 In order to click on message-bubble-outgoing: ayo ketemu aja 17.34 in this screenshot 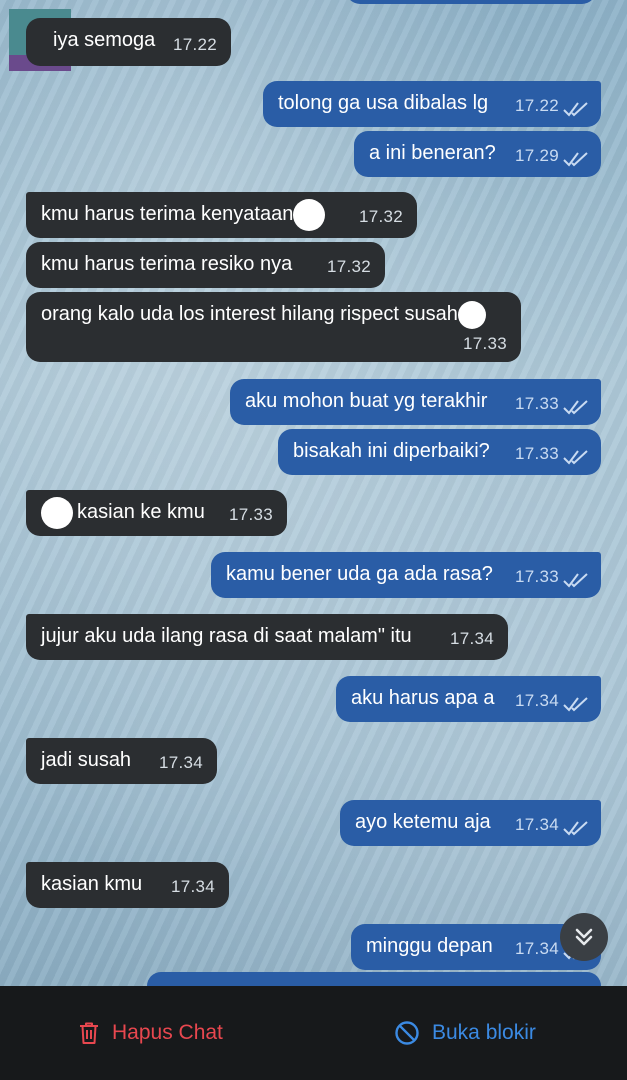, I will do `click(470, 823)`.